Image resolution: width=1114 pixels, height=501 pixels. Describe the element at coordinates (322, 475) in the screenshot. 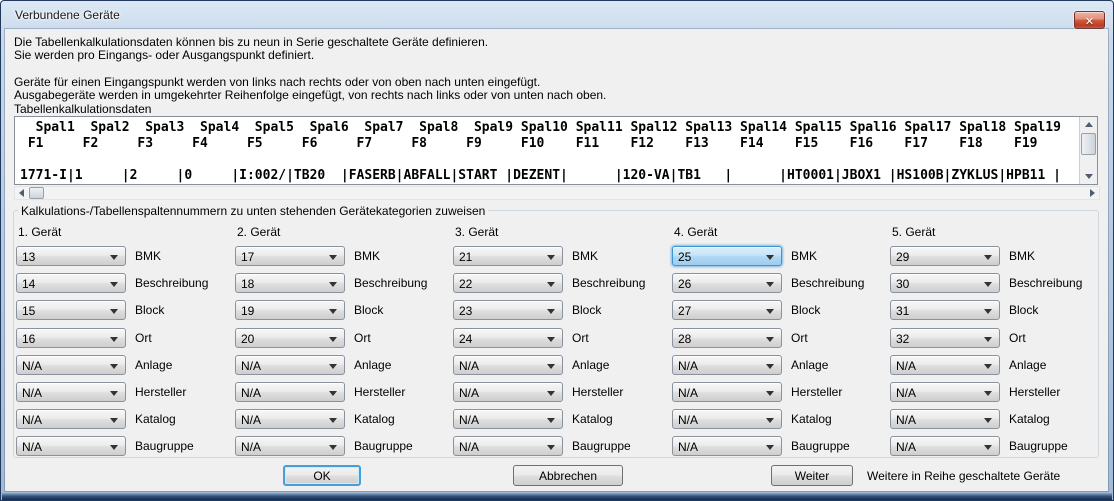

I see `ok-button: OK` at that location.